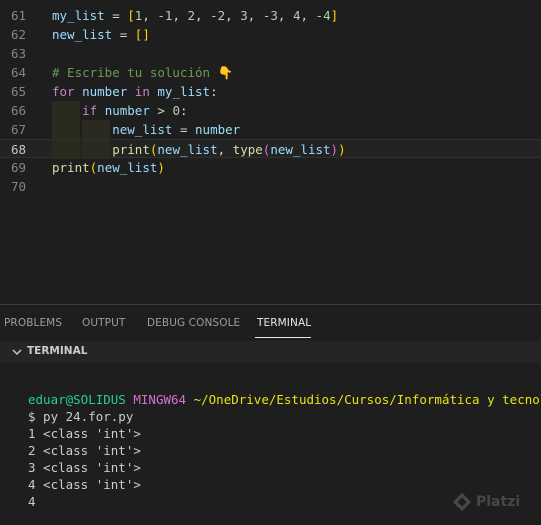 This screenshot has width=541, height=525. What do you see at coordinates (323, 15) in the screenshot?
I see `code-token: -4` at bounding box center [323, 15].